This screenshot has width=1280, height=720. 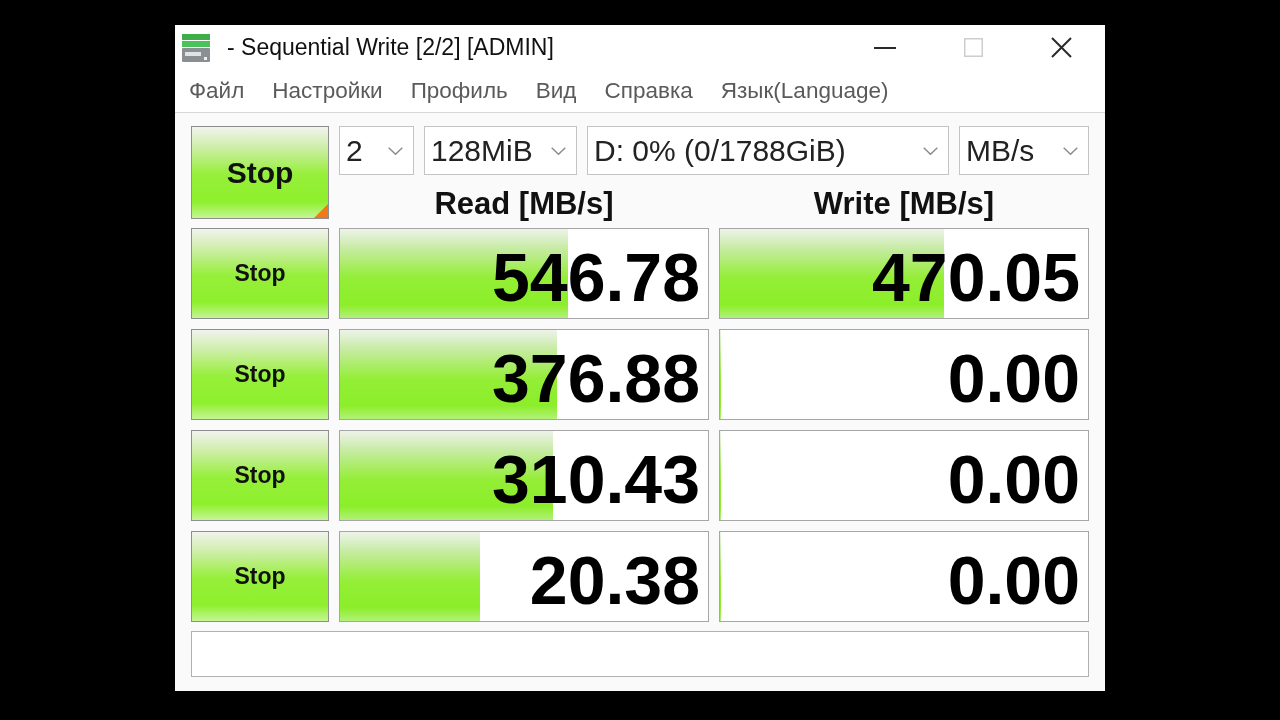 What do you see at coordinates (614, 579) in the screenshot?
I see `read-value: 20.38` at bounding box center [614, 579].